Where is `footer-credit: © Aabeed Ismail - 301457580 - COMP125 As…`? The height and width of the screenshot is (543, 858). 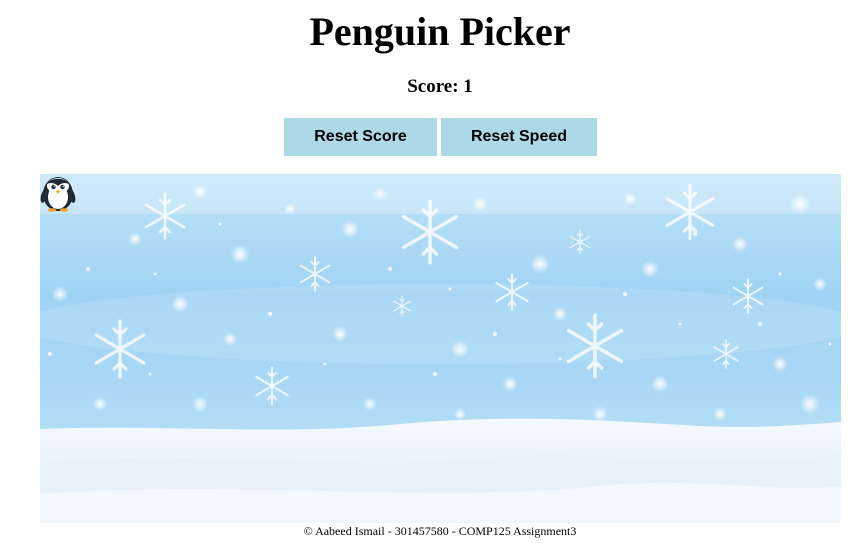
footer-credit: © Aabeed Ismail - 301457580 - COMP125 As… is located at coordinates (440, 531).